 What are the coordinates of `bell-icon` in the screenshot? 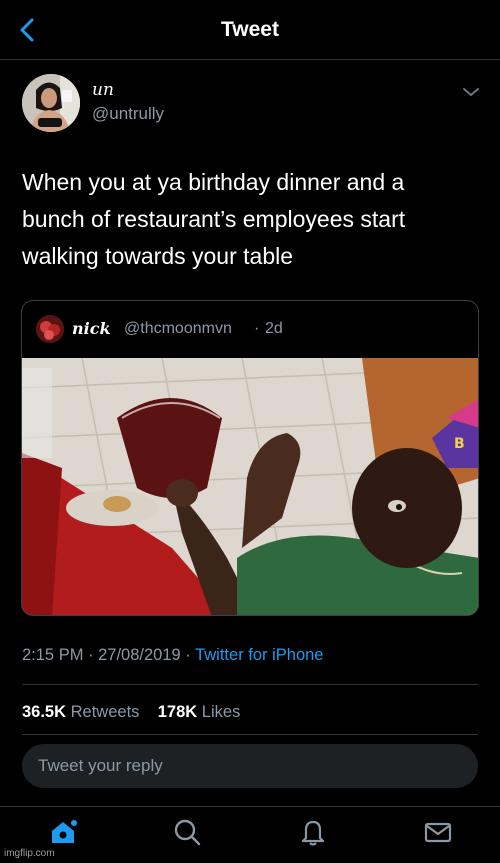 It's located at (313, 832).